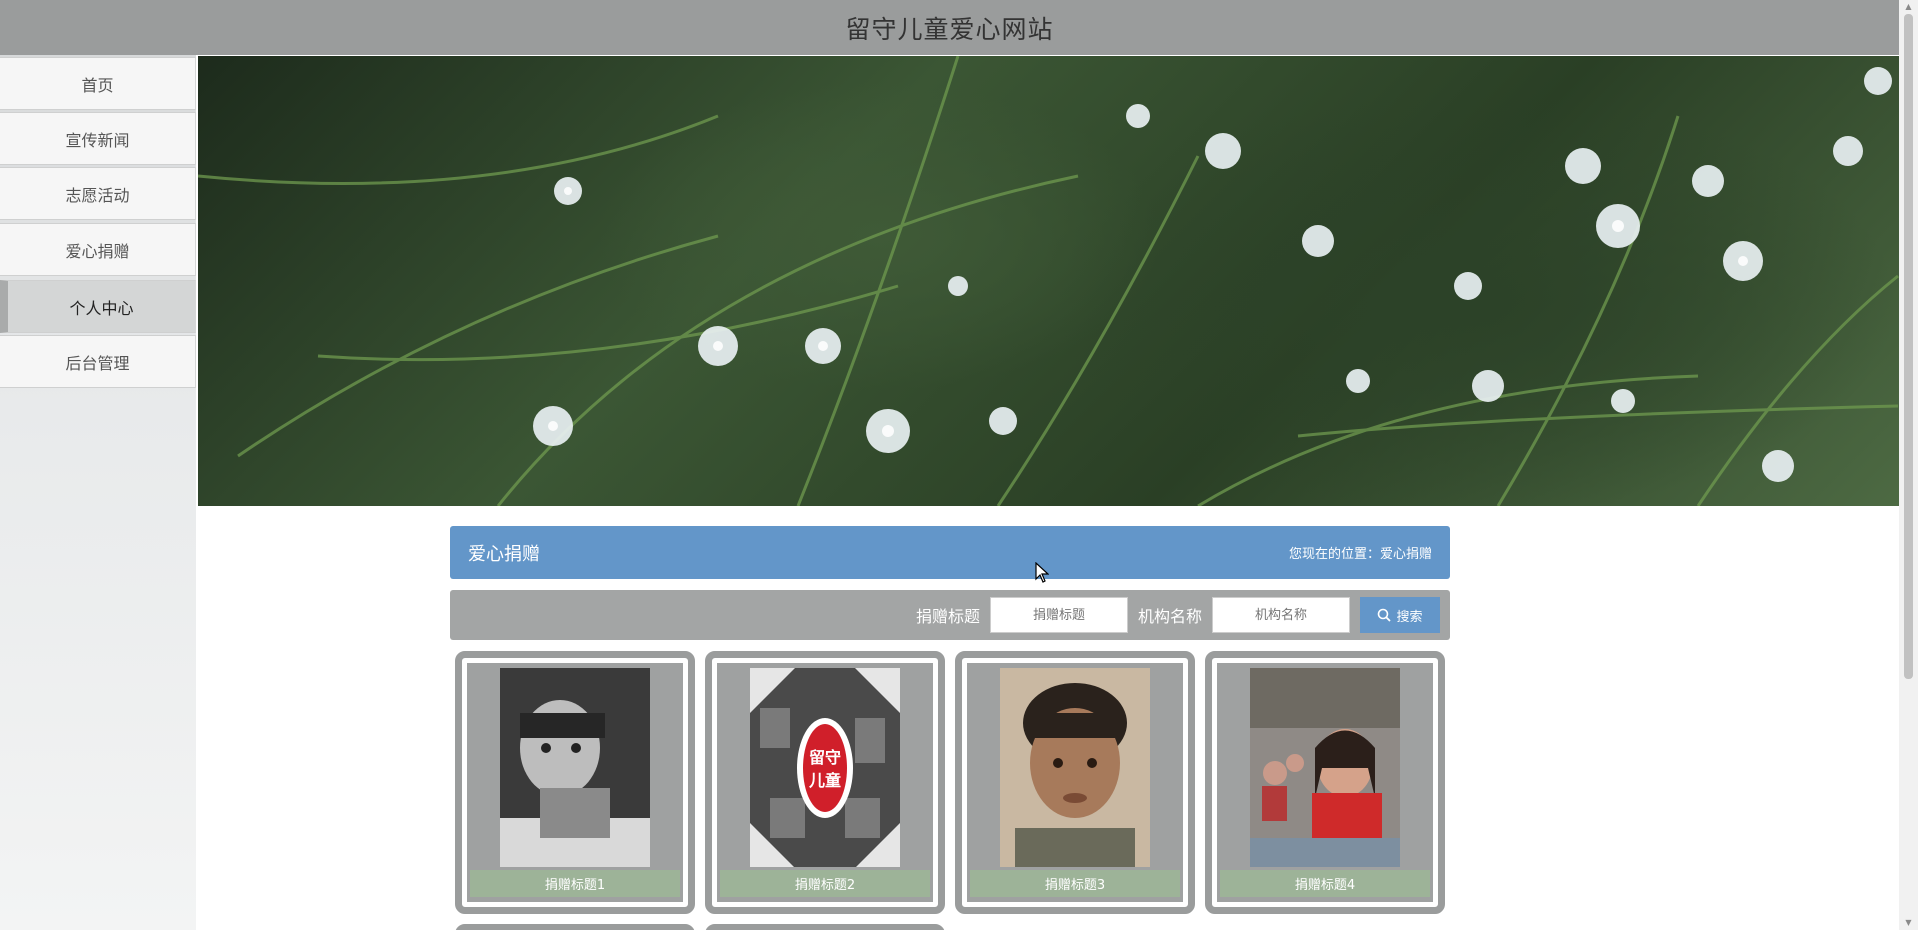 The height and width of the screenshot is (930, 1918). Describe the element at coordinates (1908, 6) in the screenshot. I see `scroll-up-icon: ▲` at that location.